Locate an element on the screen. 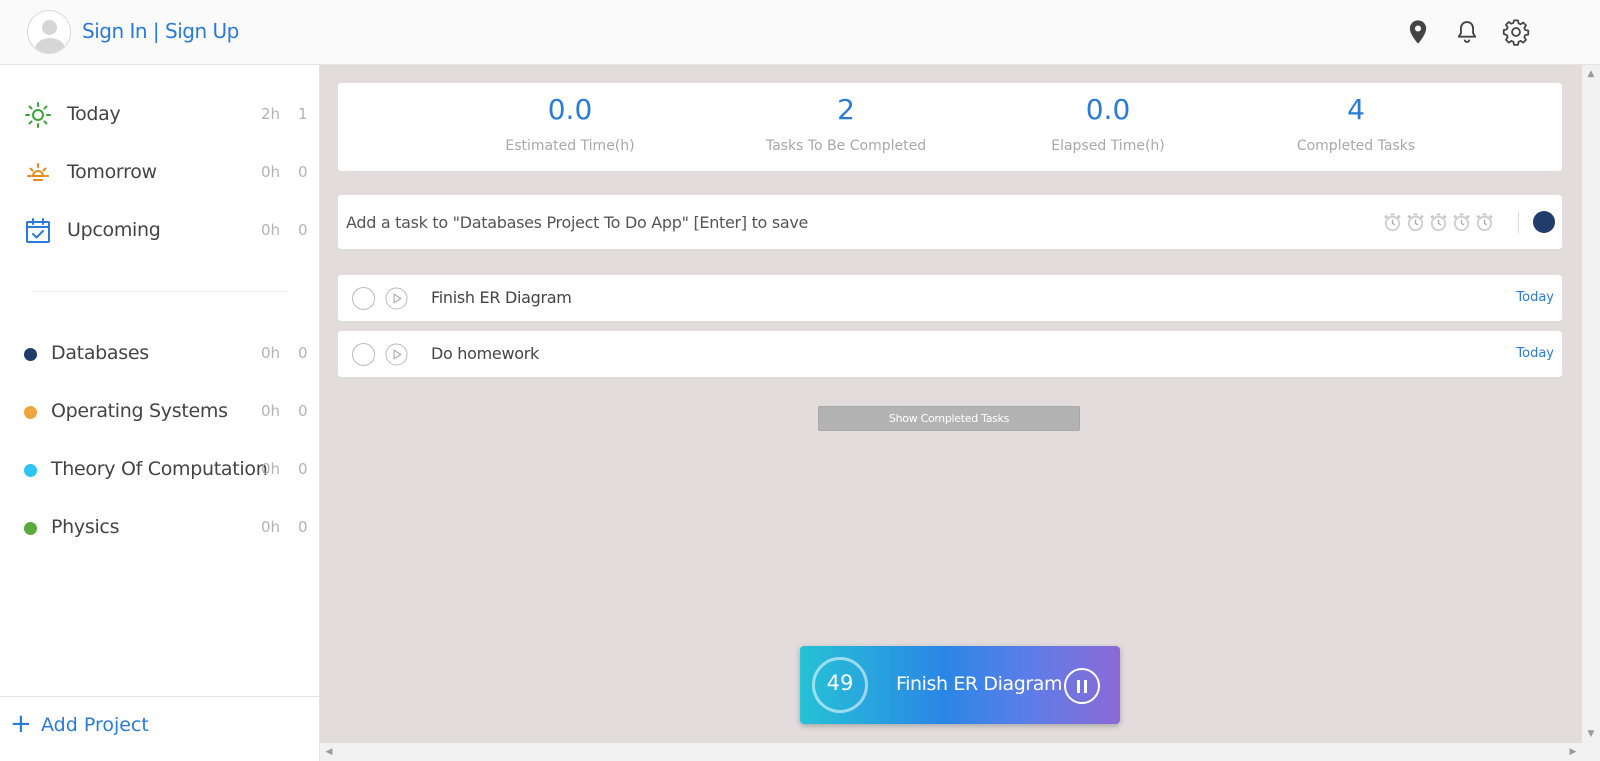 The image size is (1600, 761). stat-elapsed-time: 0.0 Elapsed Time(h) is located at coordinates (1108, 118).